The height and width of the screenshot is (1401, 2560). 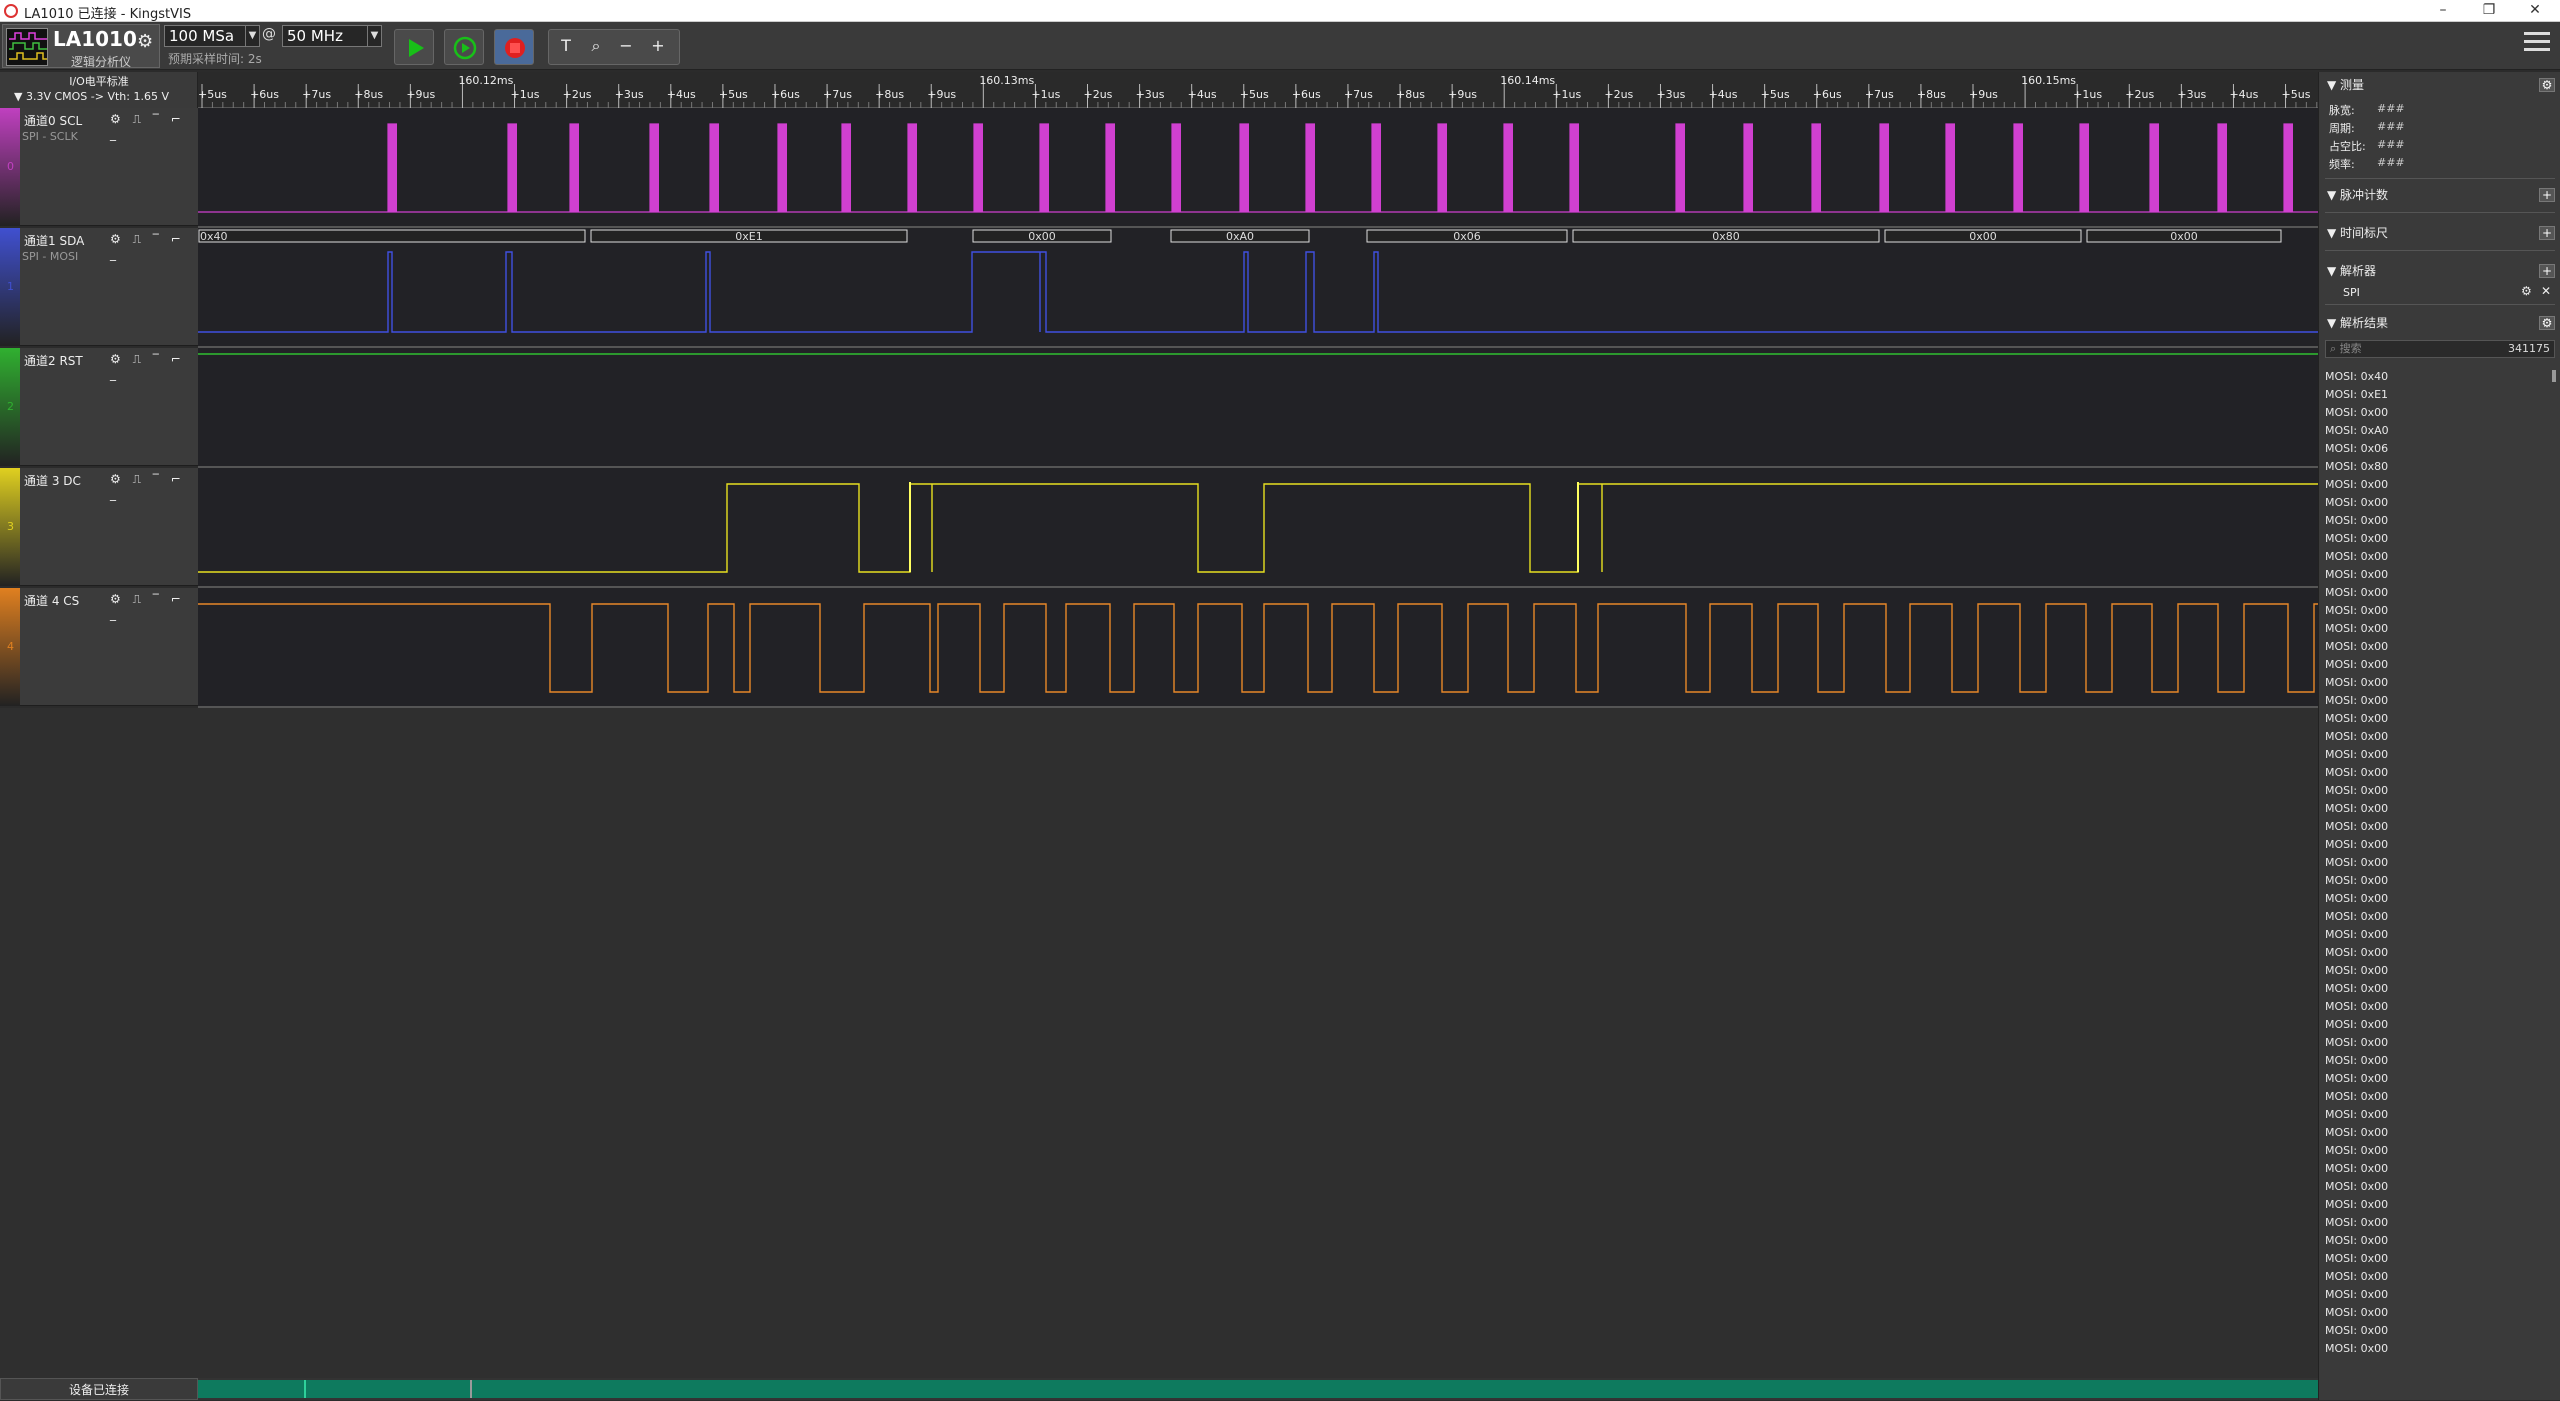 I want to click on time-marker-header: ▼ 时间标尺 +, so click(x=2439, y=233).